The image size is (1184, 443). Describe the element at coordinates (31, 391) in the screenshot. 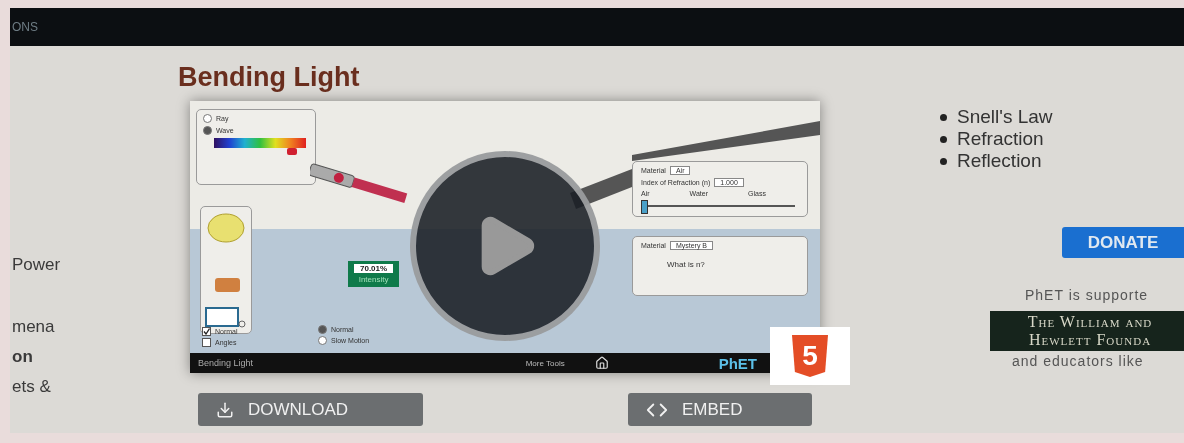

I see `sidebar-link: ets &` at that location.